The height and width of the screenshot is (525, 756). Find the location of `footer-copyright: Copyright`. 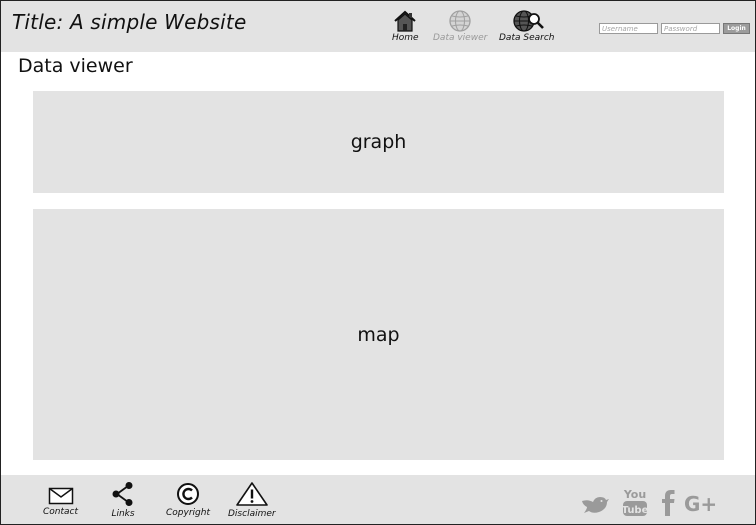

footer-copyright: Copyright is located at coordinates (188, 500).